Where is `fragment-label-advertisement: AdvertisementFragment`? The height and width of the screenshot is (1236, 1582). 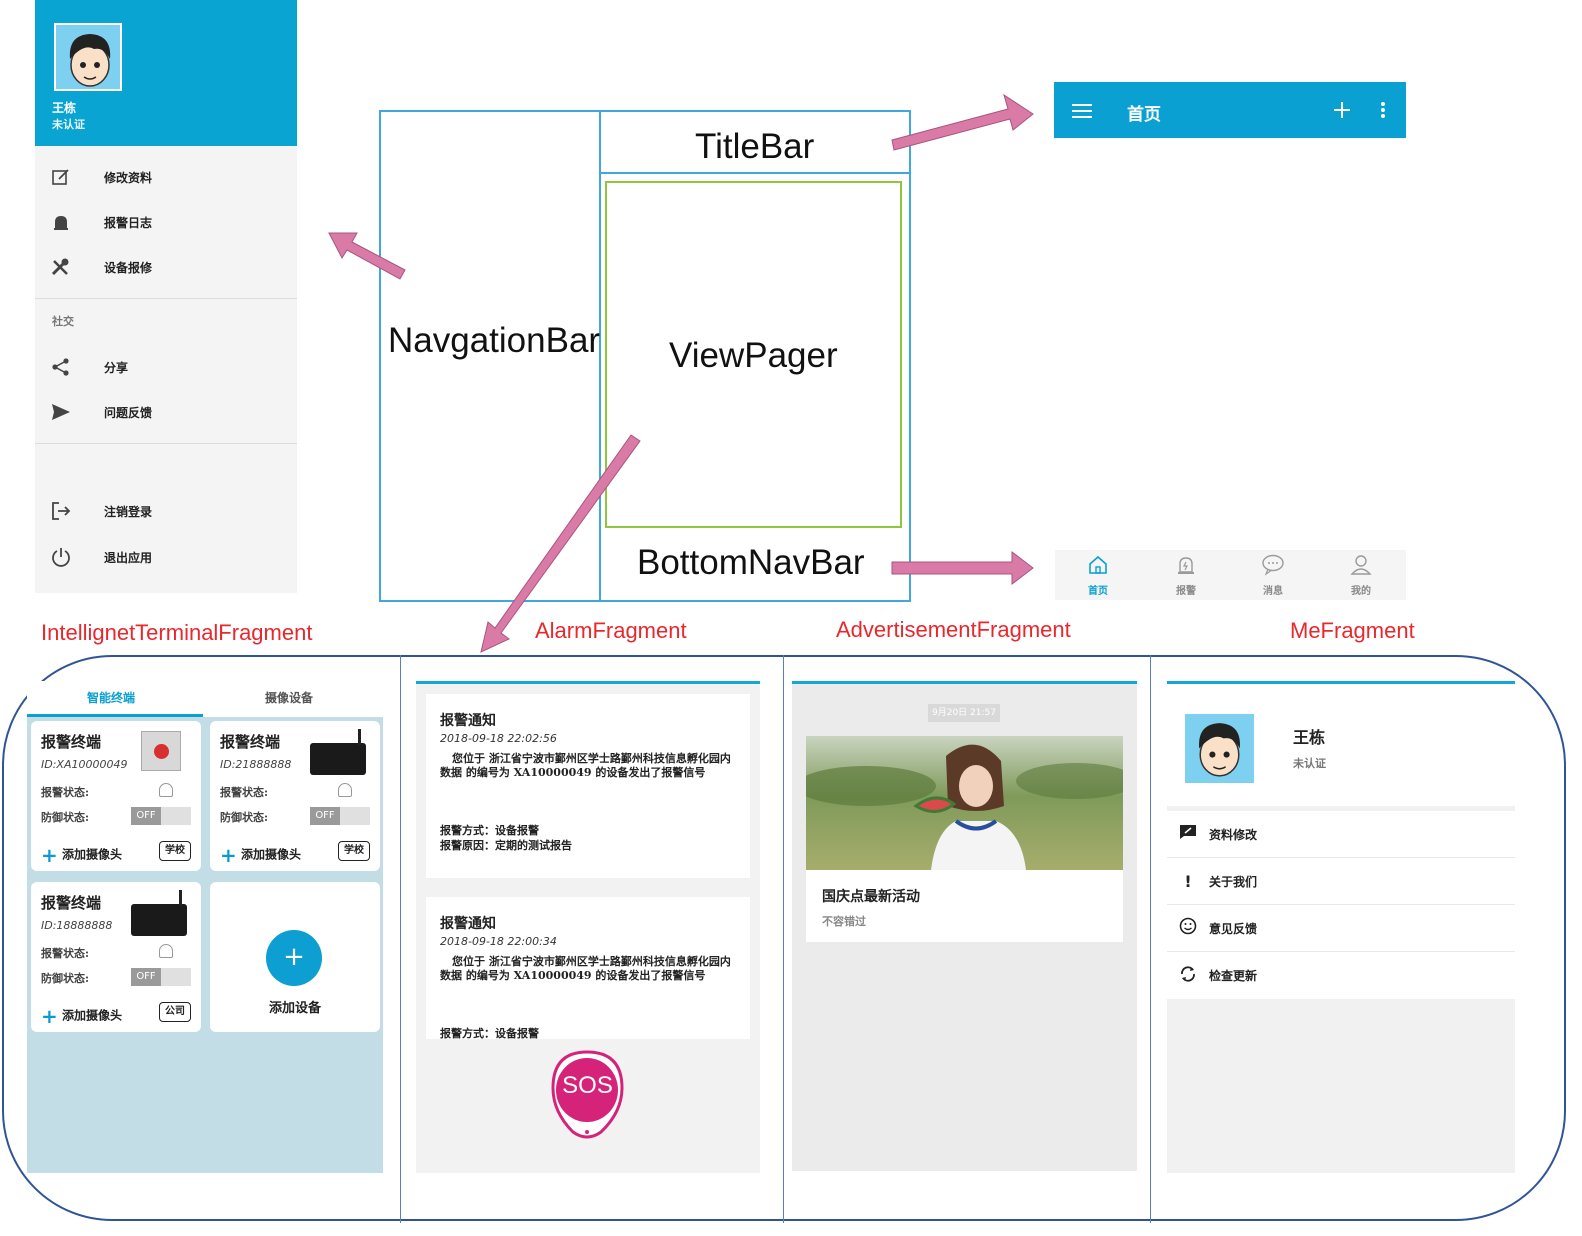 fragment-label-advertisement: AdvertisementFragment is located at coordinates (953, 629).